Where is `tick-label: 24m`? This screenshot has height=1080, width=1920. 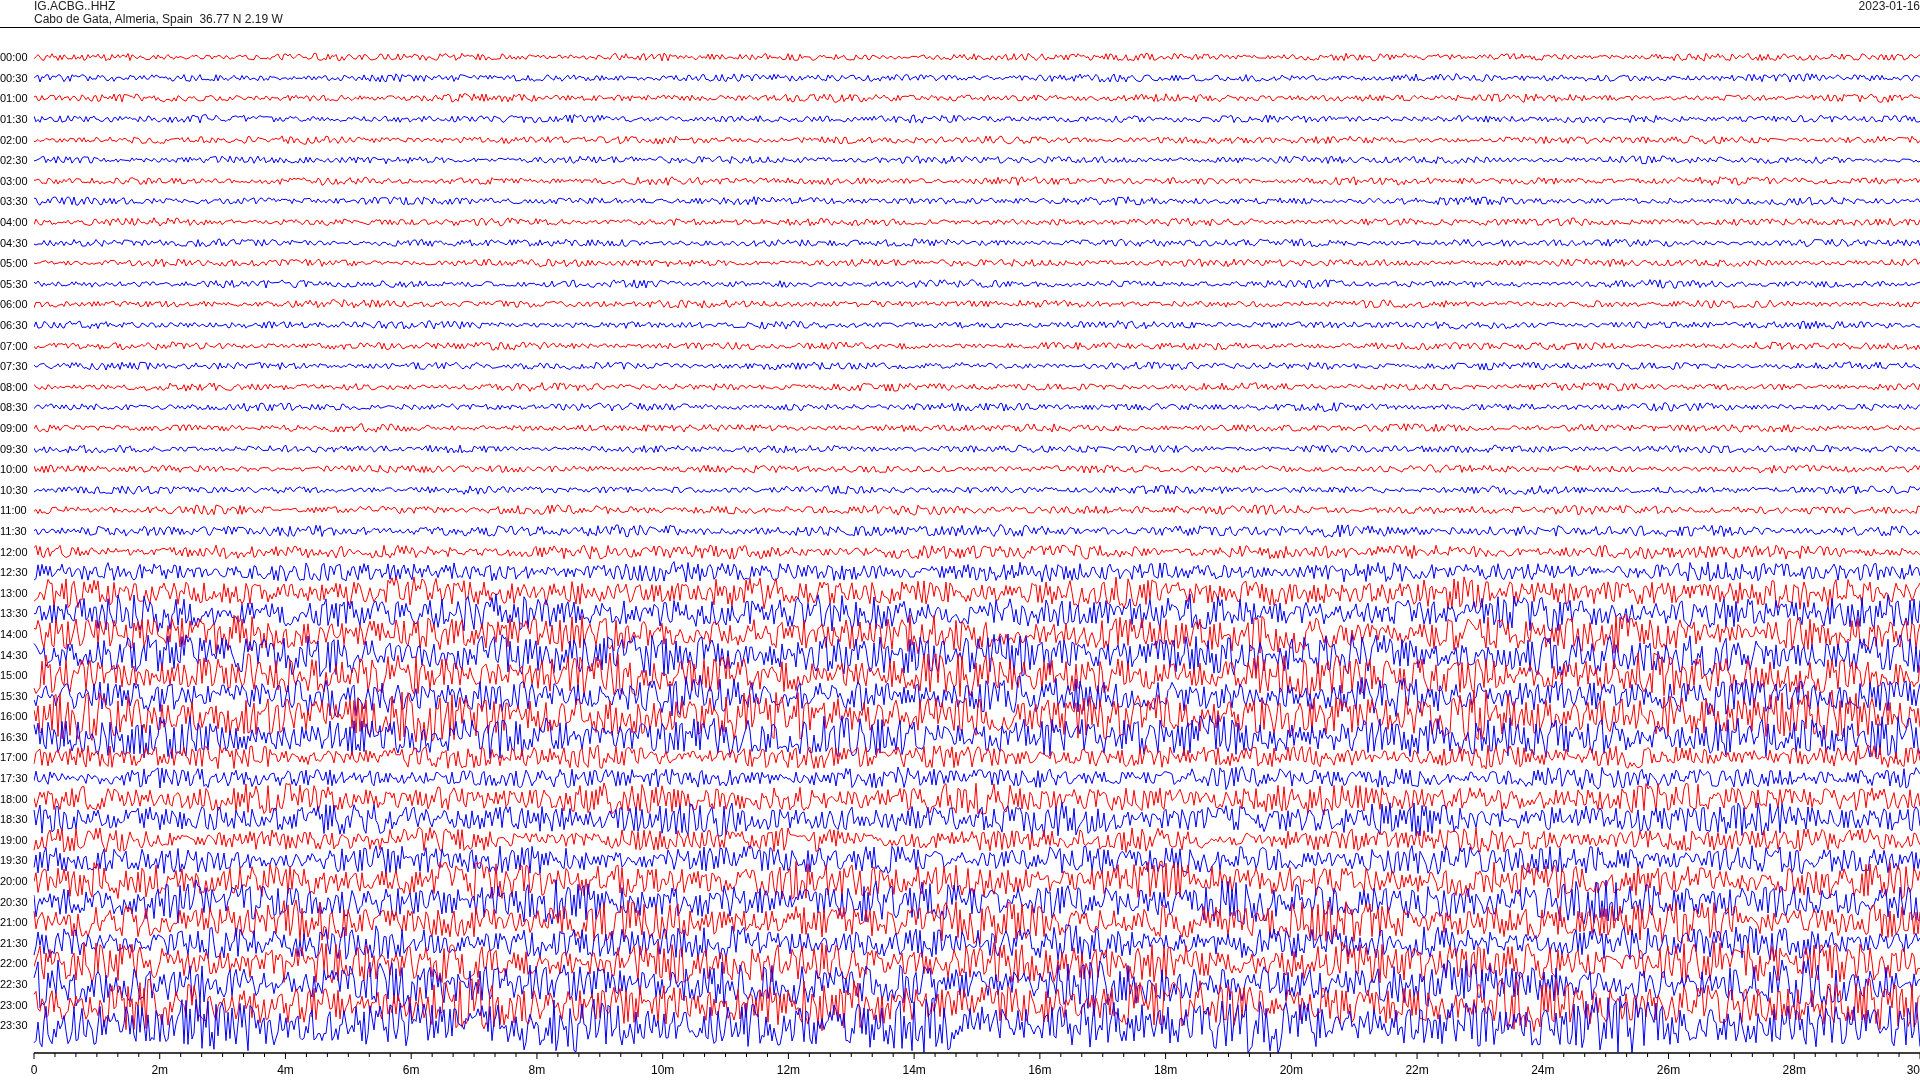 tick-label: 24m is located at coordinates (1543, 1069).